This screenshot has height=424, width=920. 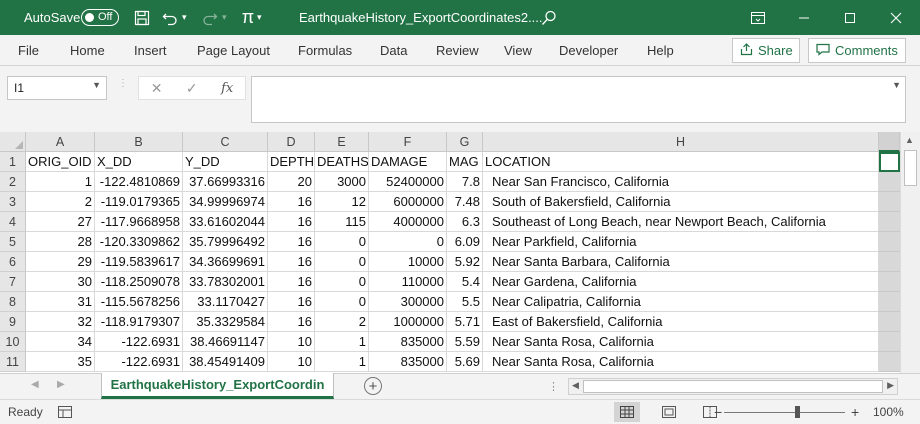 What do you see at coordinates (465, 182) in the screenshot?
I see `table-cell: 7.8` at bounding box center [465, 182].